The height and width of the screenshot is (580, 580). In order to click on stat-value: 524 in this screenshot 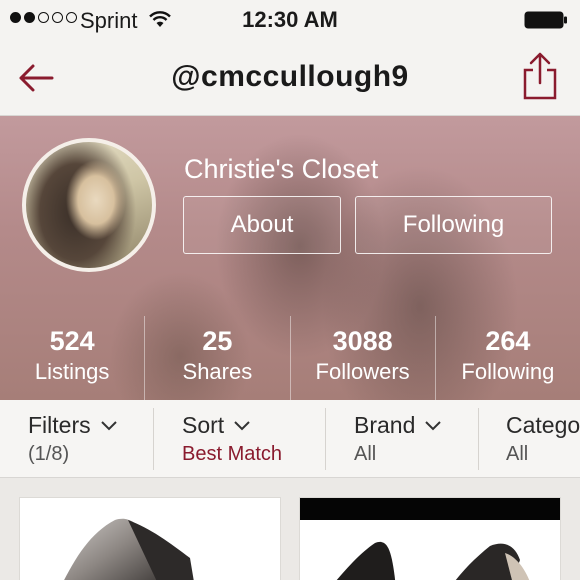, I will do `click(72, 341)`.